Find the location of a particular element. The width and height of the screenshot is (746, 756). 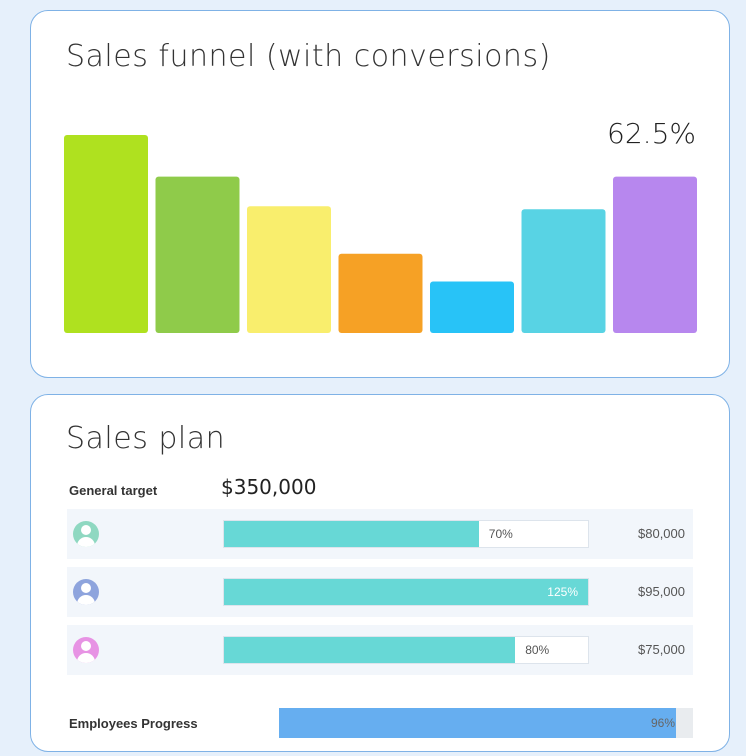

employee-amount: $75,000 is located at coordinates (661, 649).